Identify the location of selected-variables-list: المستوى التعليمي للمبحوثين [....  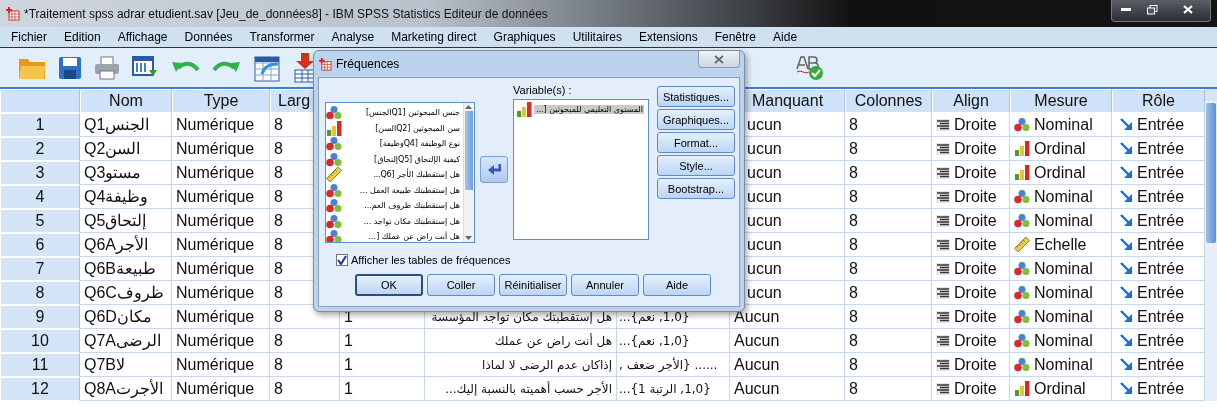
(581, 169).